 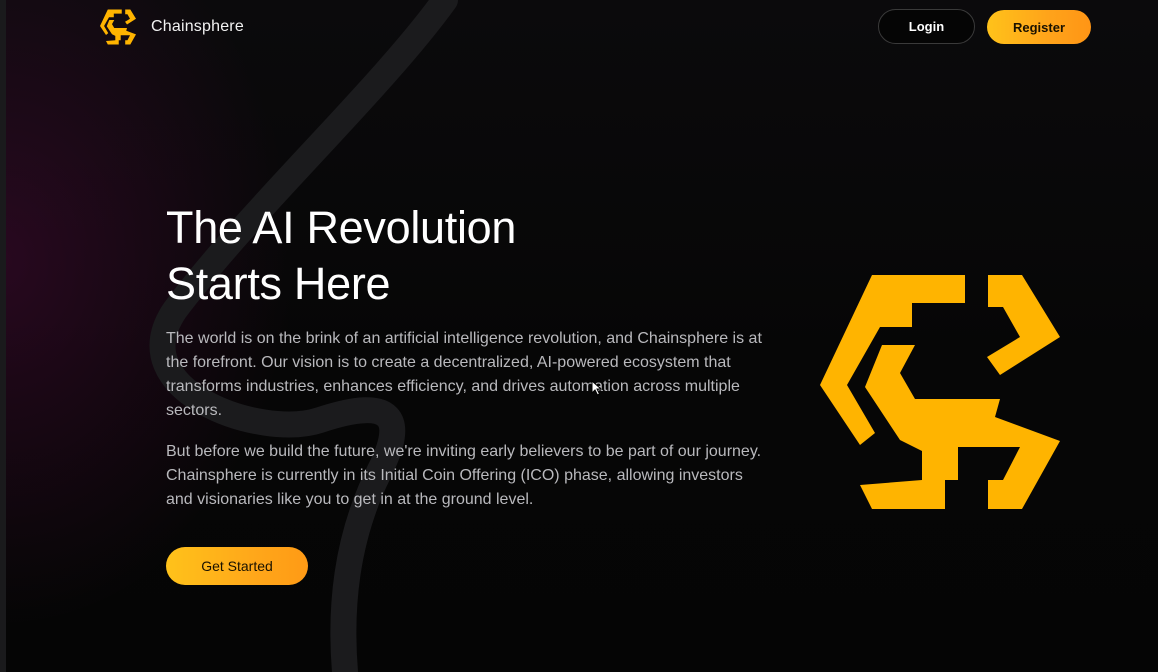 What do you see at coordinates (278, 283) in the screenshot?
I see `hero-title-line2: Starts Here` at bounding box center [278, 283].